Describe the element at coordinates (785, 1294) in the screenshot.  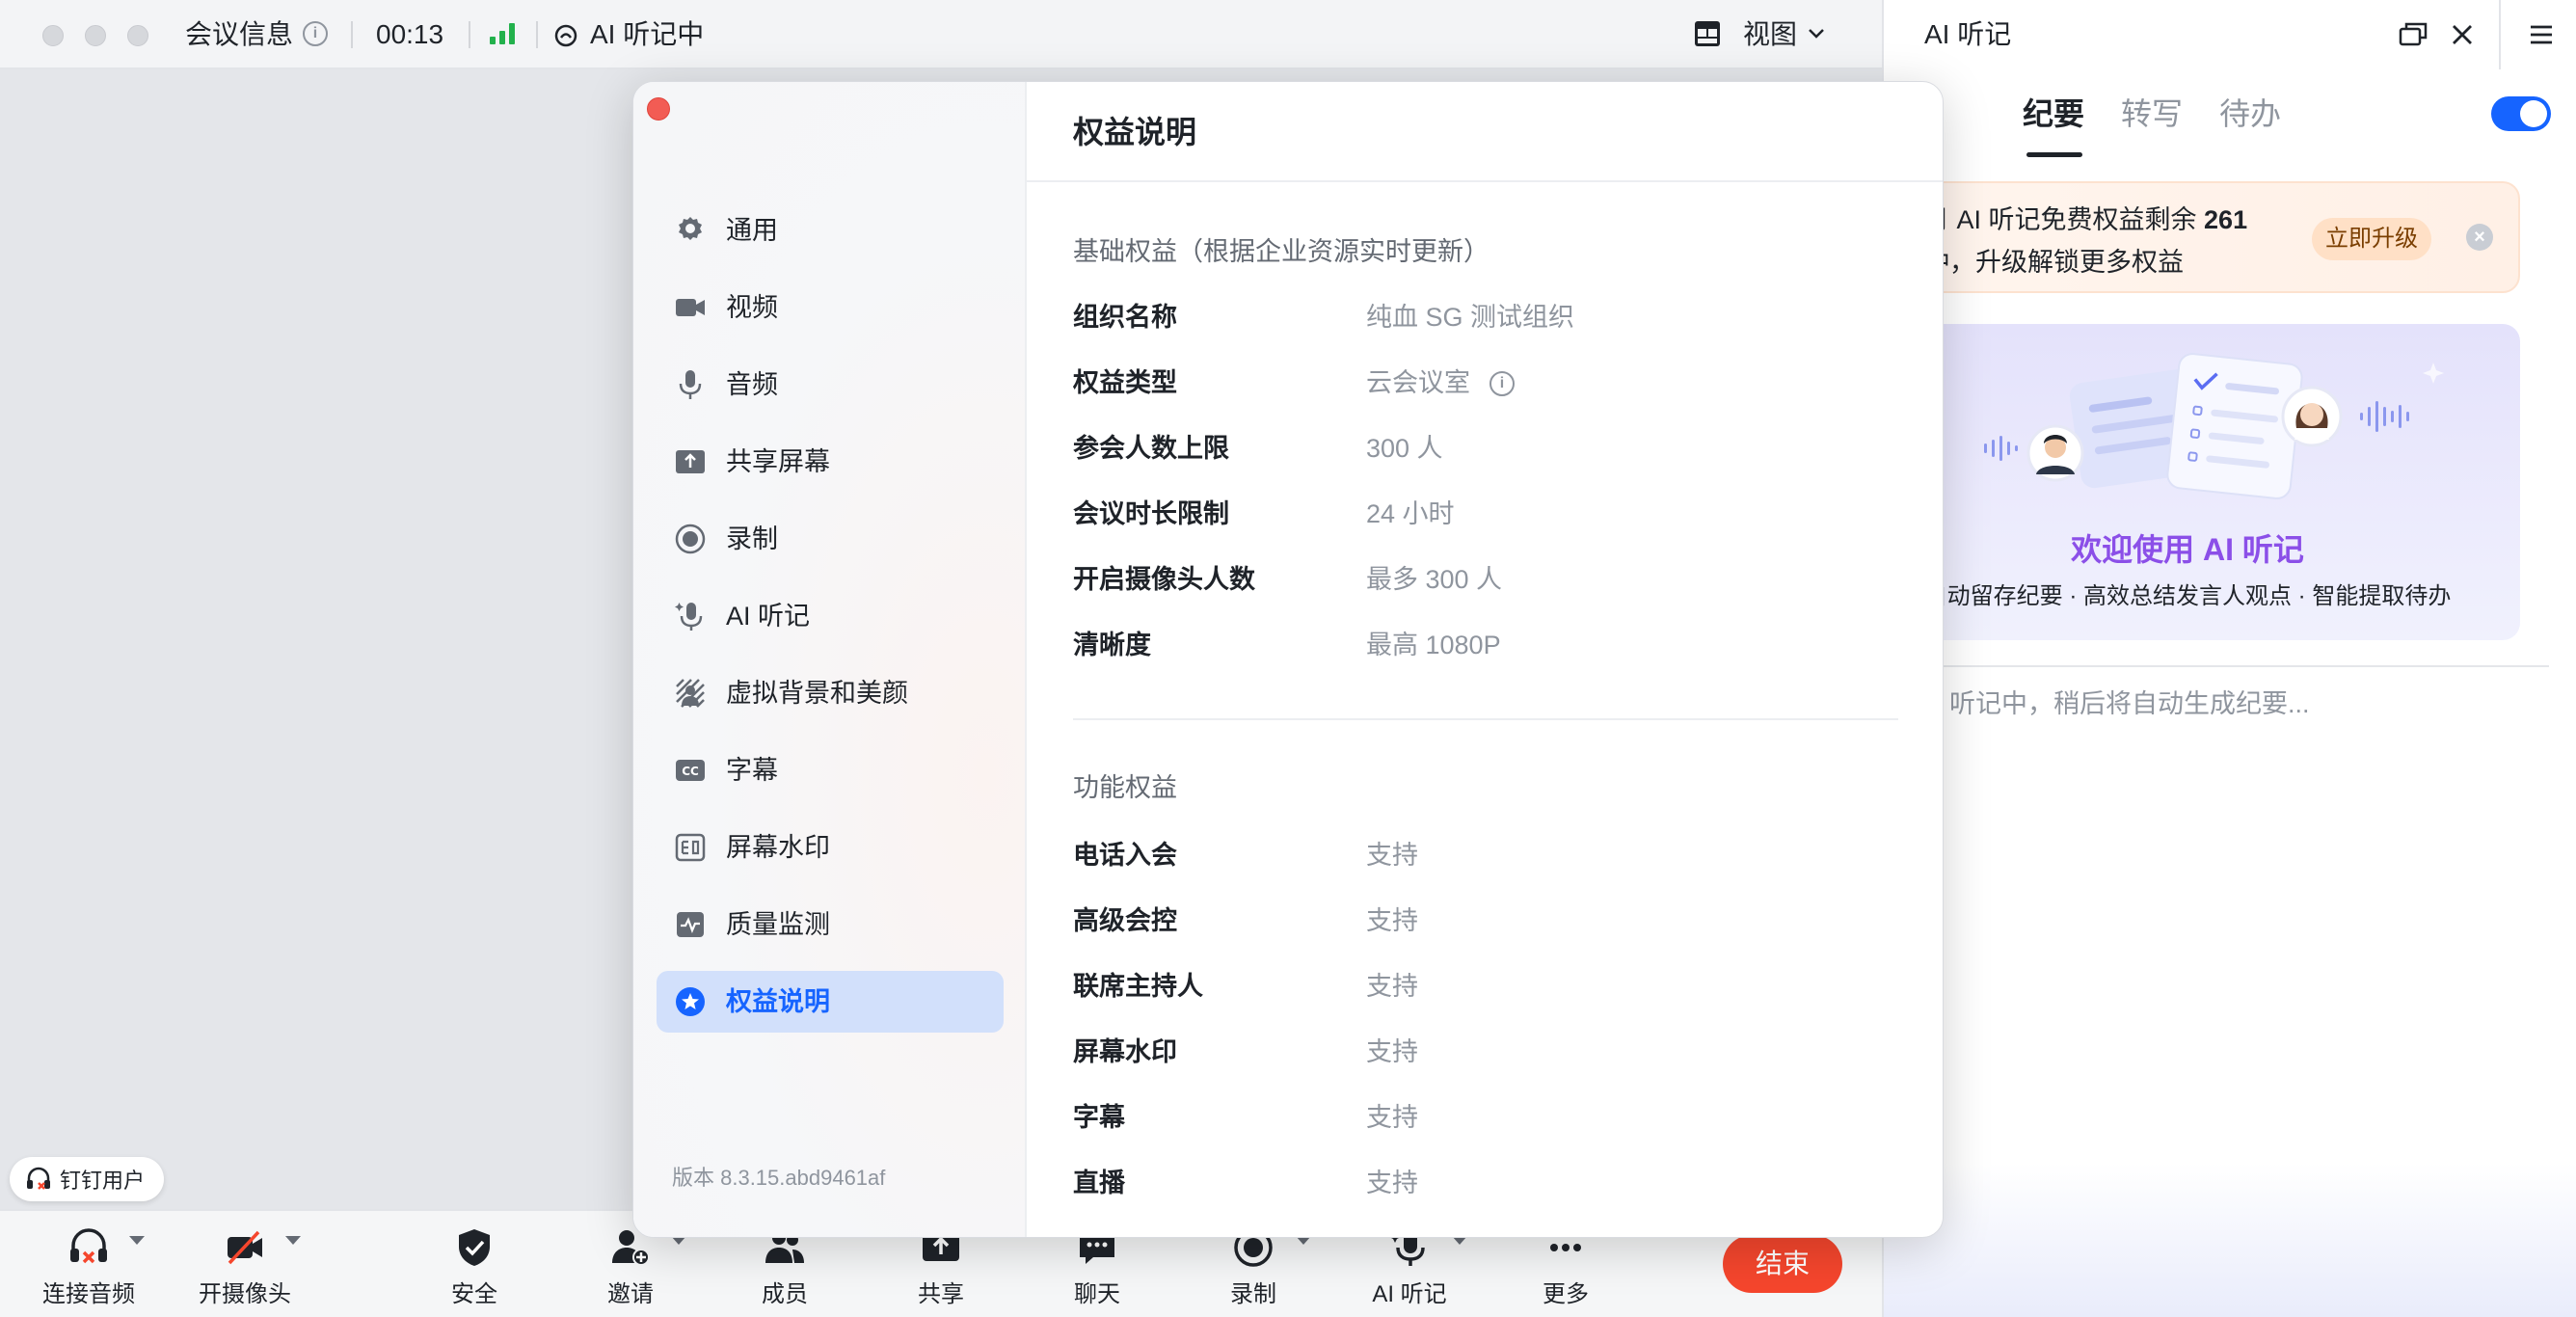
I see `members-label: 成员` at that location.